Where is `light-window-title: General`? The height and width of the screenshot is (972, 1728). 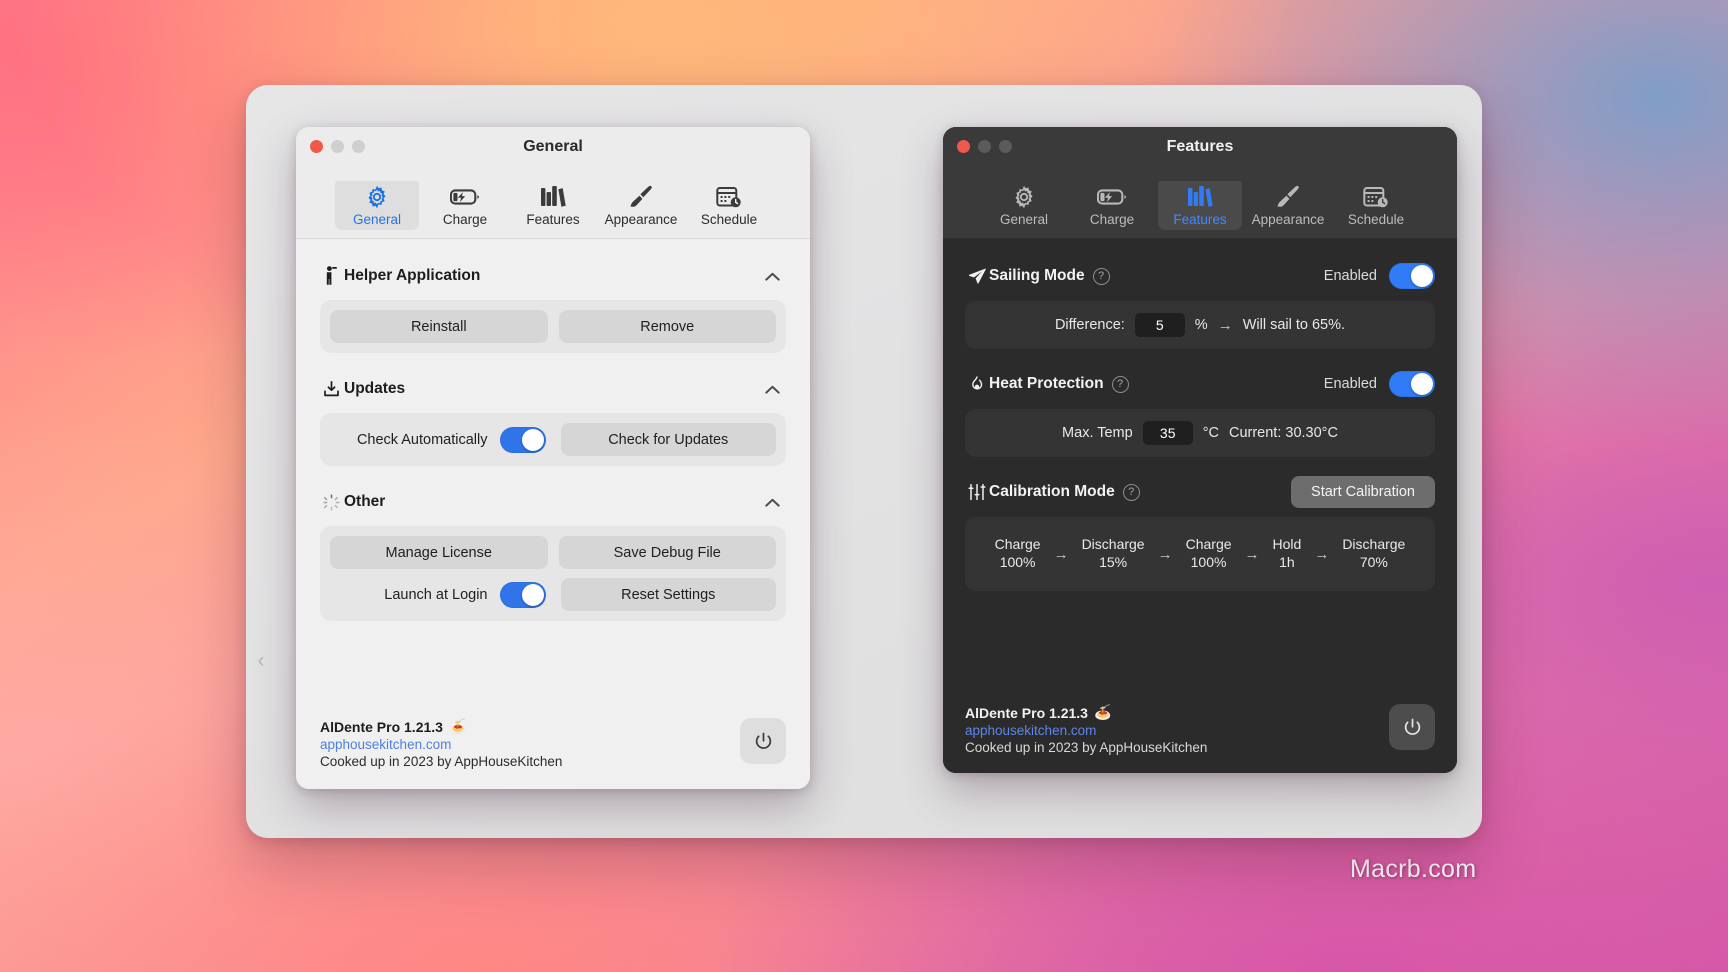
light-window-title: General is located at coordinates (553, 146).